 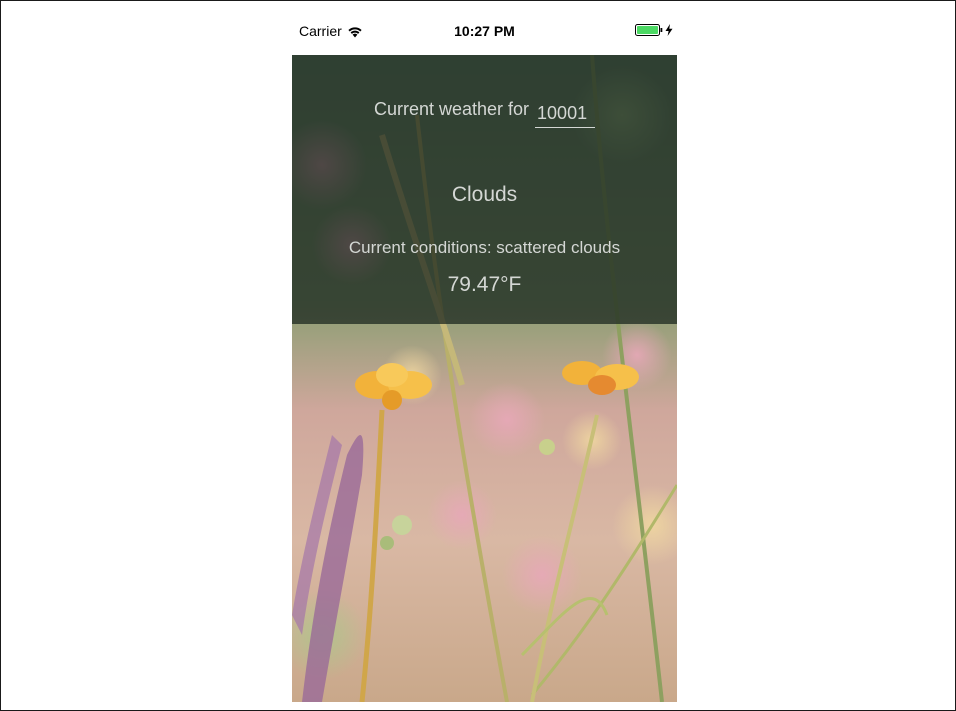 I want to click on battery-icon, so click(x=649, y=30).